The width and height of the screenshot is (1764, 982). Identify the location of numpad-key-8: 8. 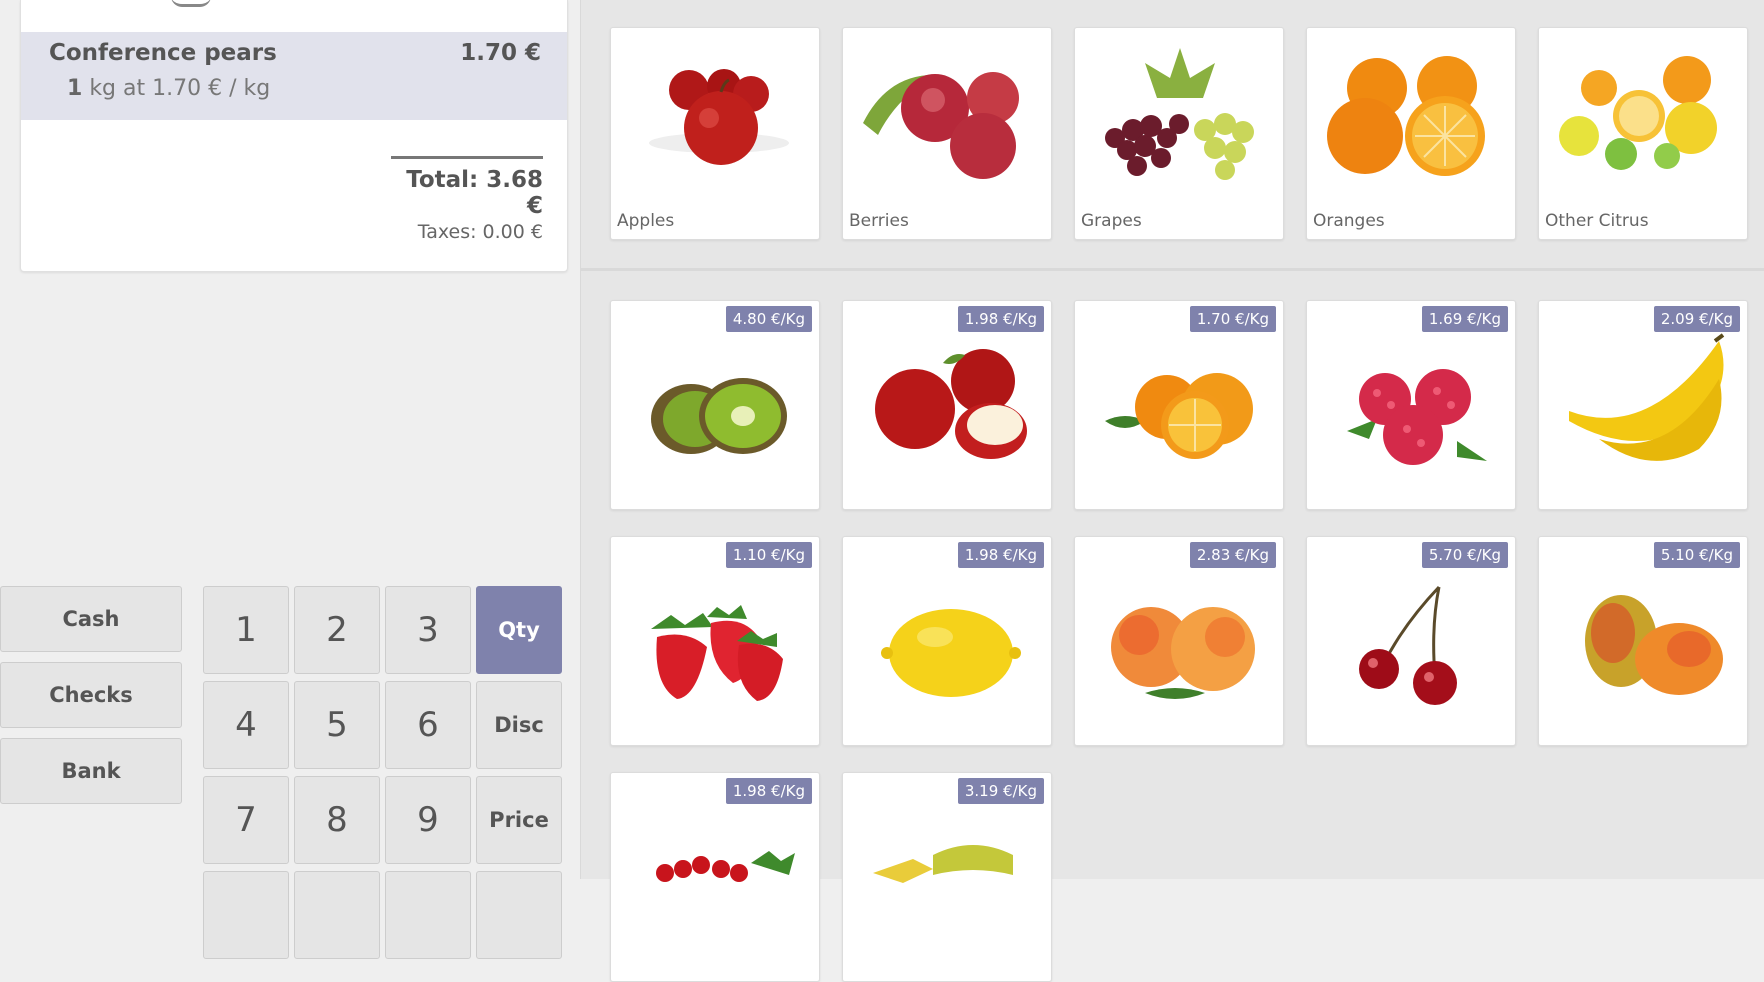
(337, 820).